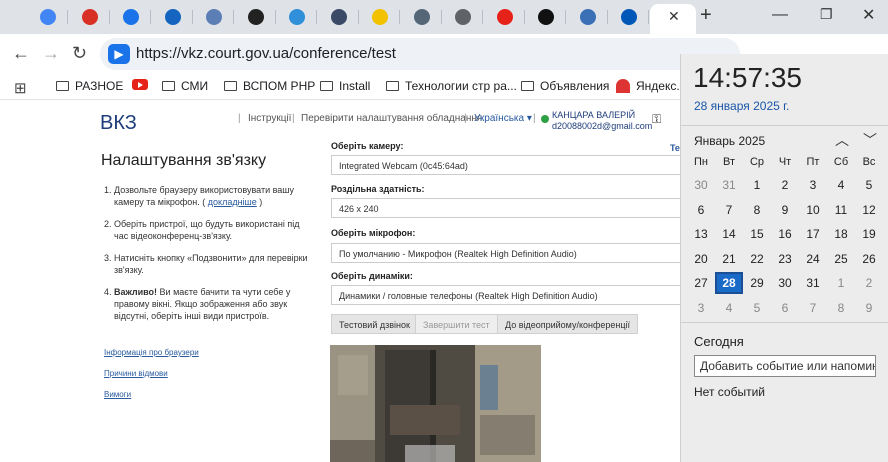 The width and height of the screenshot is (888, 462). I want to click on bookmark-item: Install, so click(345, 86).